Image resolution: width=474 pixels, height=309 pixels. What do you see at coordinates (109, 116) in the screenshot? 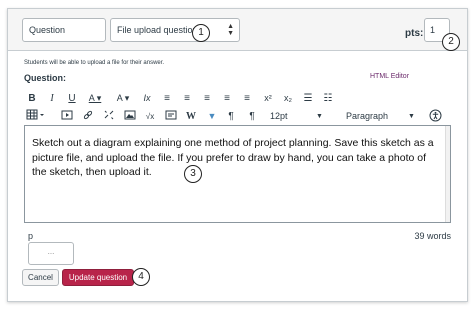
I see `unlink-icon` at bounding box center [109, 116].